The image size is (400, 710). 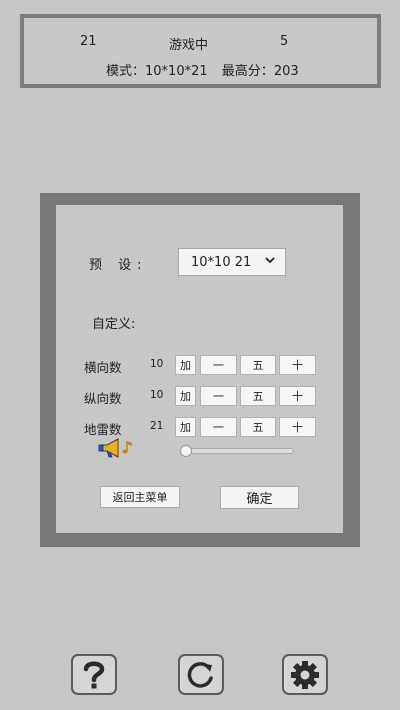 I want to click on mines-ten-button: 十, so click(x=297, y=427).